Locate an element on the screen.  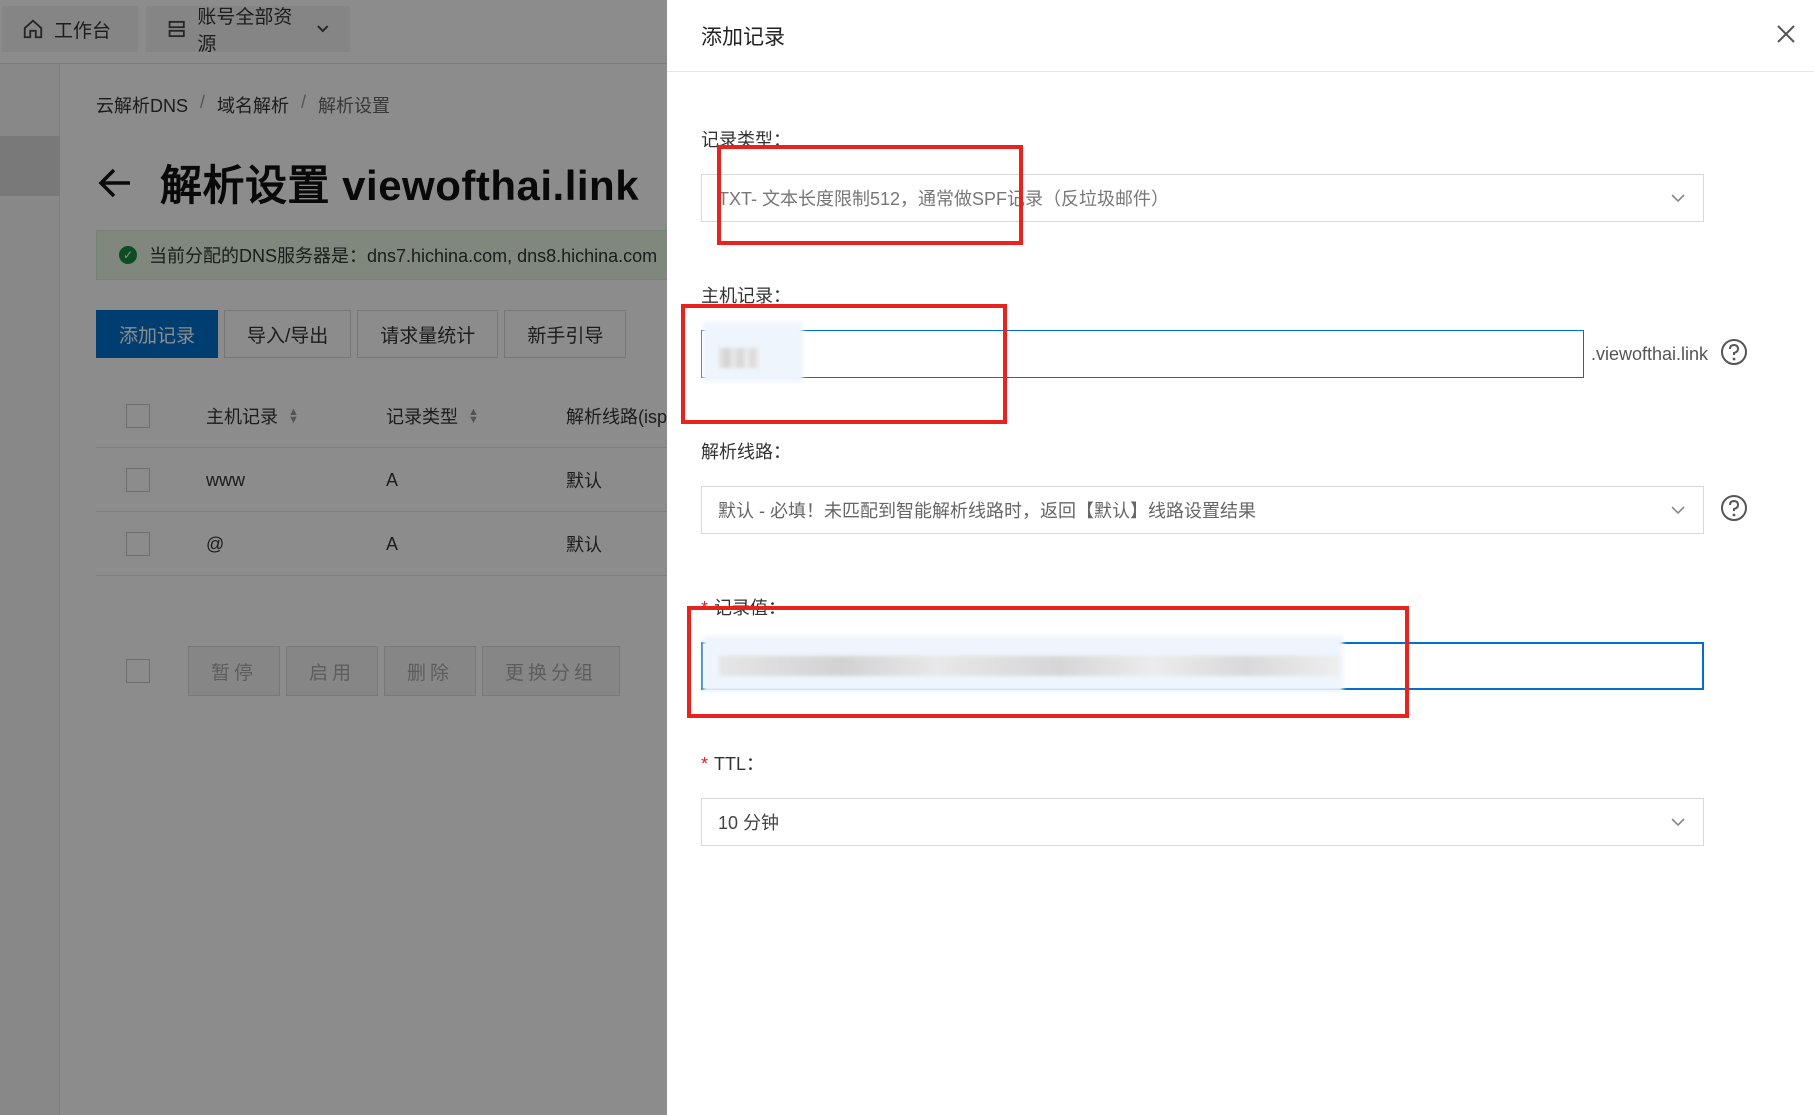
resolution-line-label: 解析线路： is located at coordinates (746, 452).